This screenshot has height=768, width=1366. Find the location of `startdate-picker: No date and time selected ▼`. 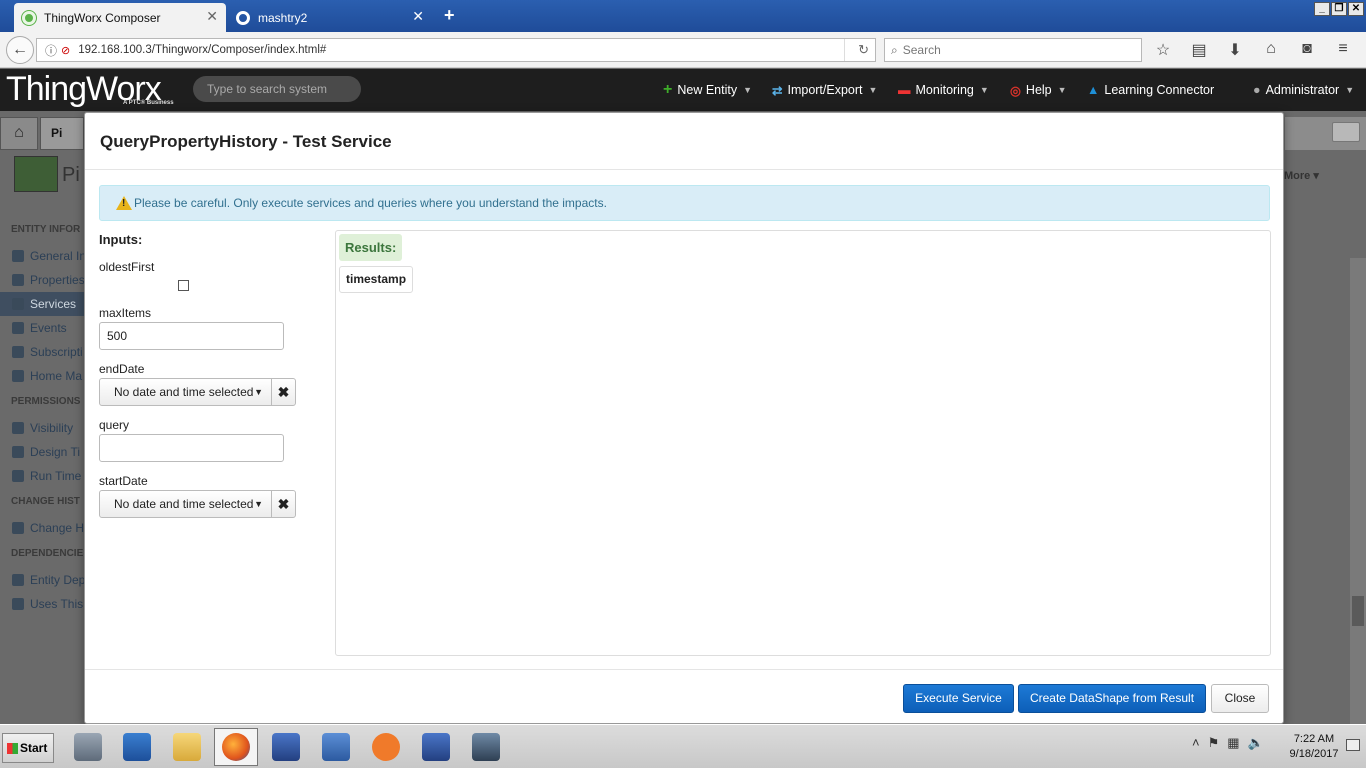

startdate-picker: No date and time selected ▼ is located at coordinates (185, 504).